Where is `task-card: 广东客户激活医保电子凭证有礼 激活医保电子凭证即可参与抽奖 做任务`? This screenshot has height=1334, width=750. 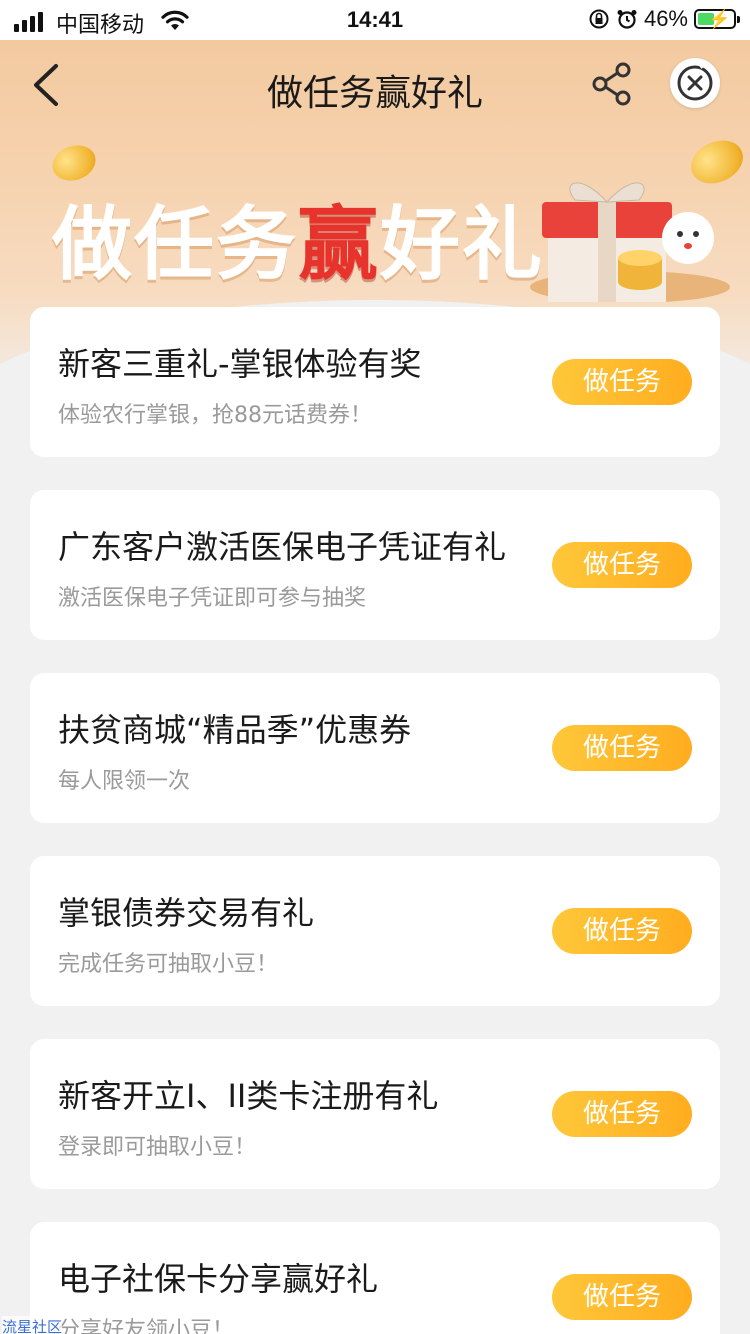 task-card: 广东客户激活医保电子凭证有礼 激活医保电子凭证即可参与抽奖 做任务 is located at coordinates (375, 565).